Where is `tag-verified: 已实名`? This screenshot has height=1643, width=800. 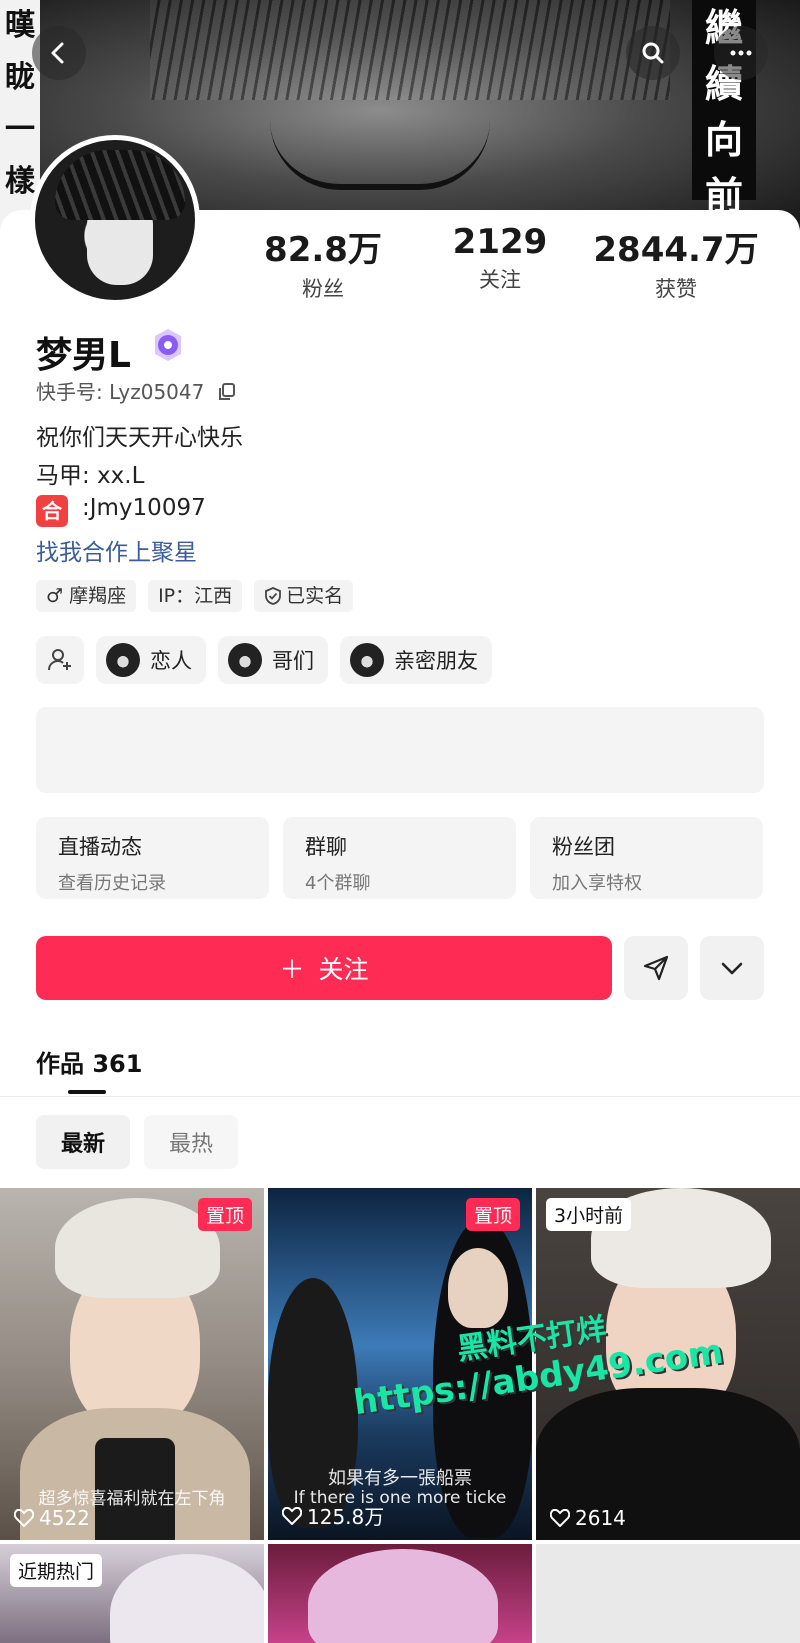
tag-verified: 已实名 is located at coordinates (304, 596).